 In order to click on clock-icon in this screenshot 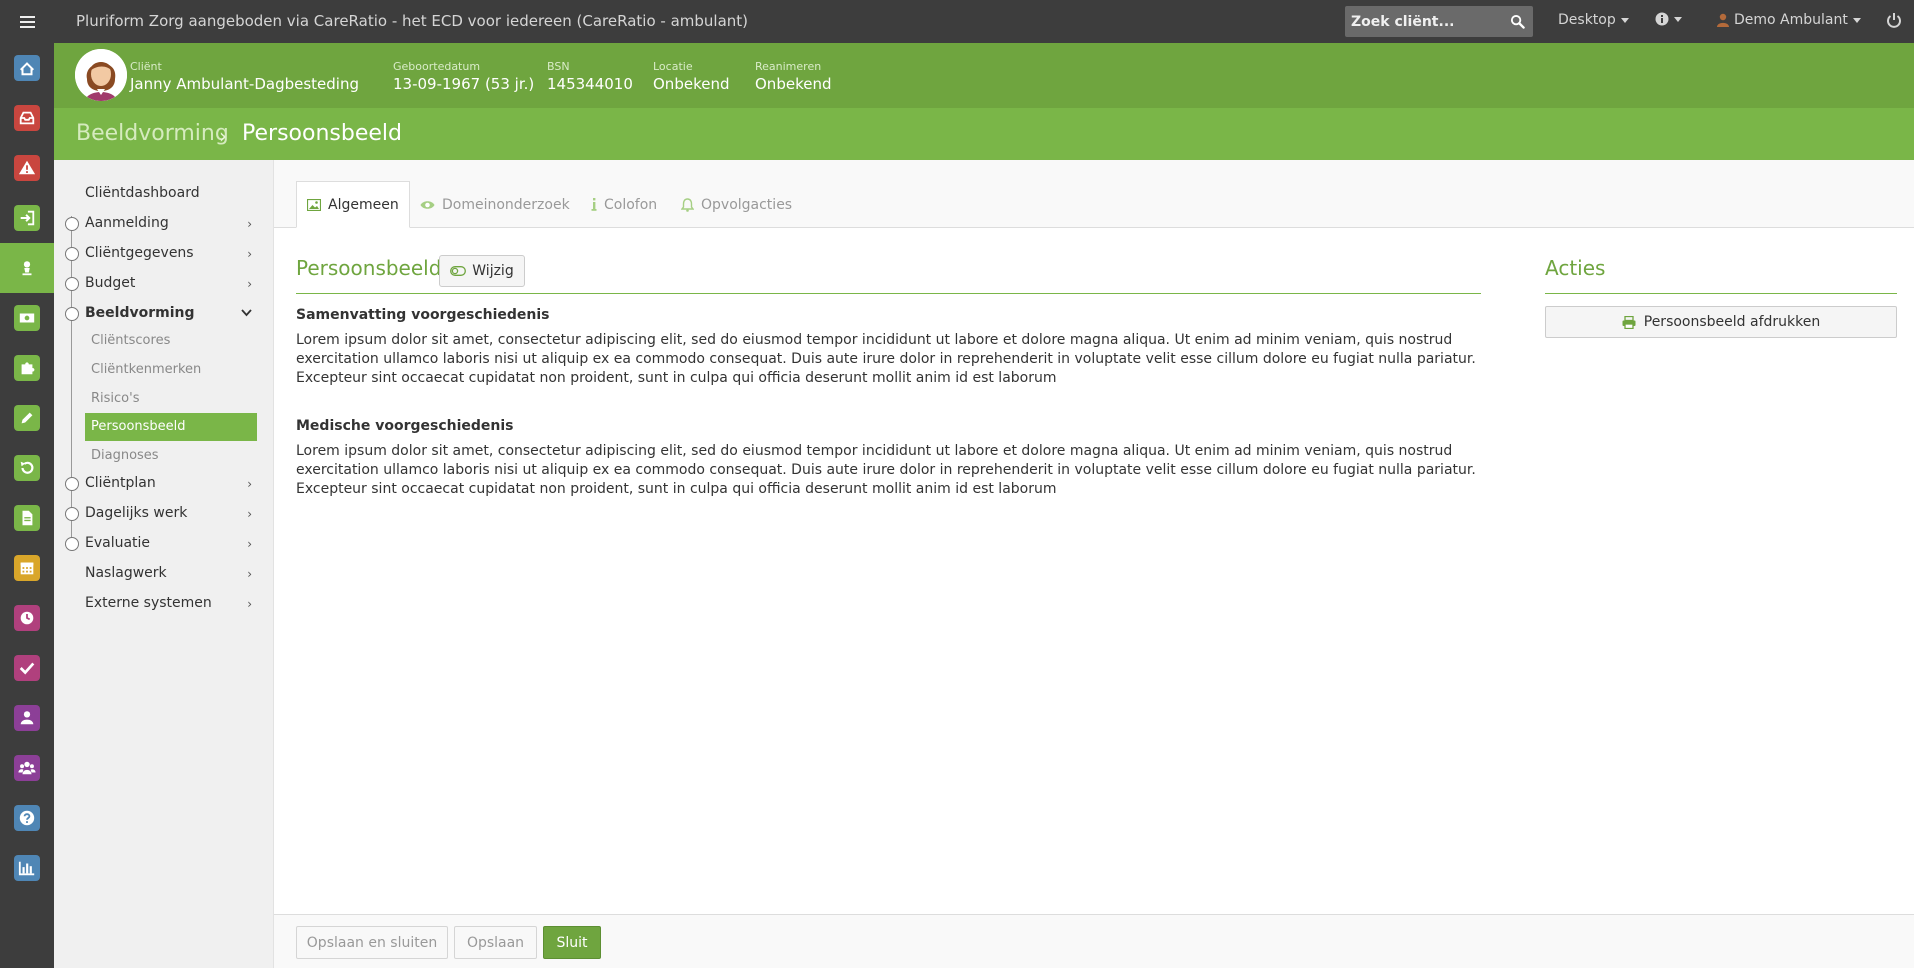, I will do `click(27, 618)`.